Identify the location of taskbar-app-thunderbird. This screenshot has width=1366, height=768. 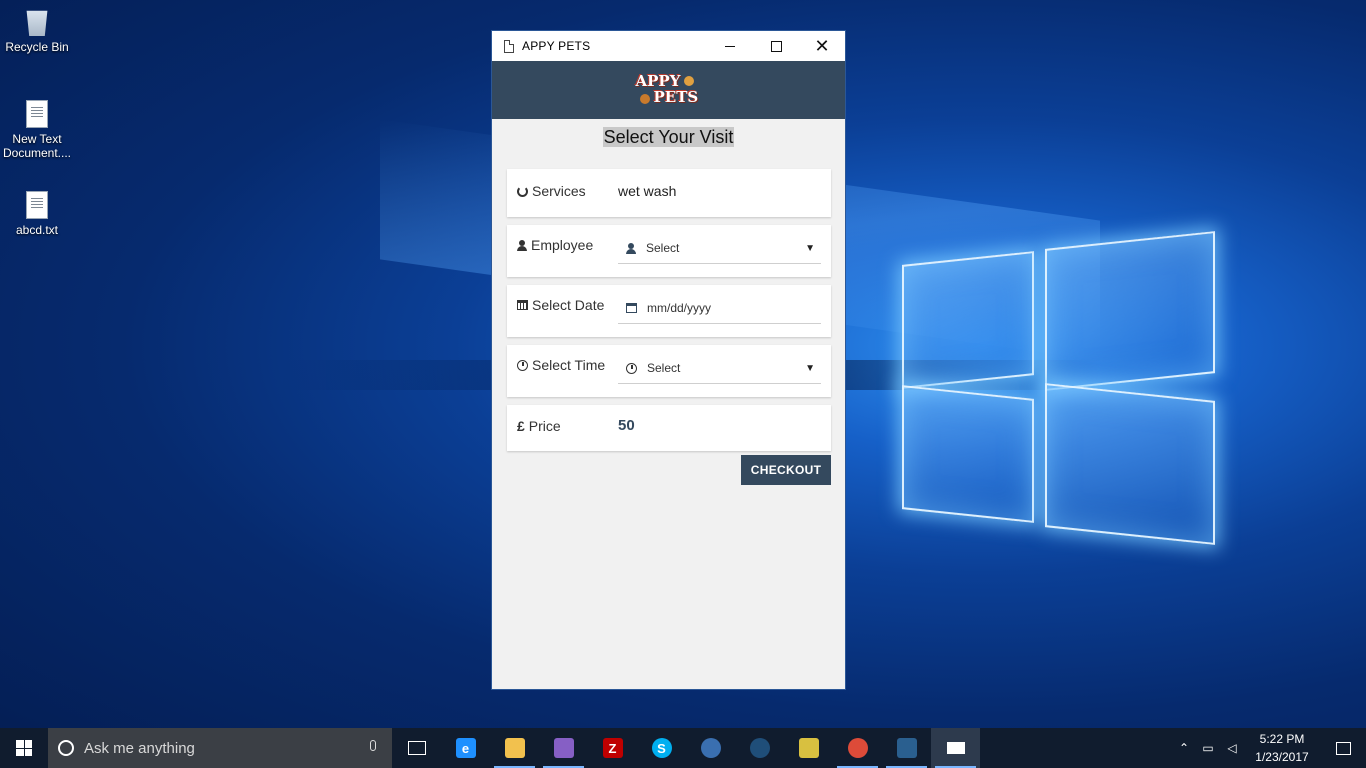
(710, 748).